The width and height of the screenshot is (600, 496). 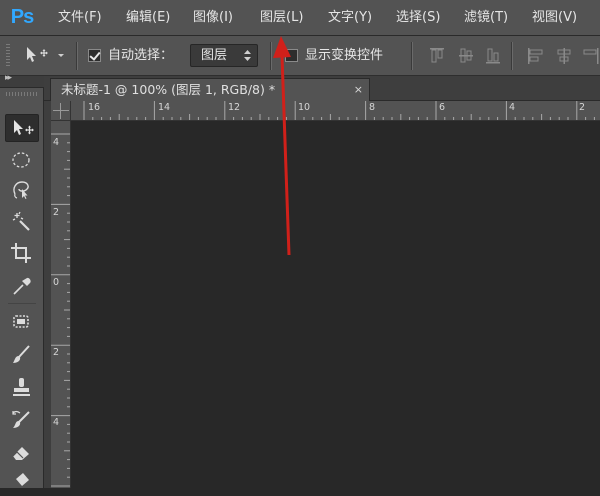 I want to click on eraser-tool-icon, so click(x=20, y=453).